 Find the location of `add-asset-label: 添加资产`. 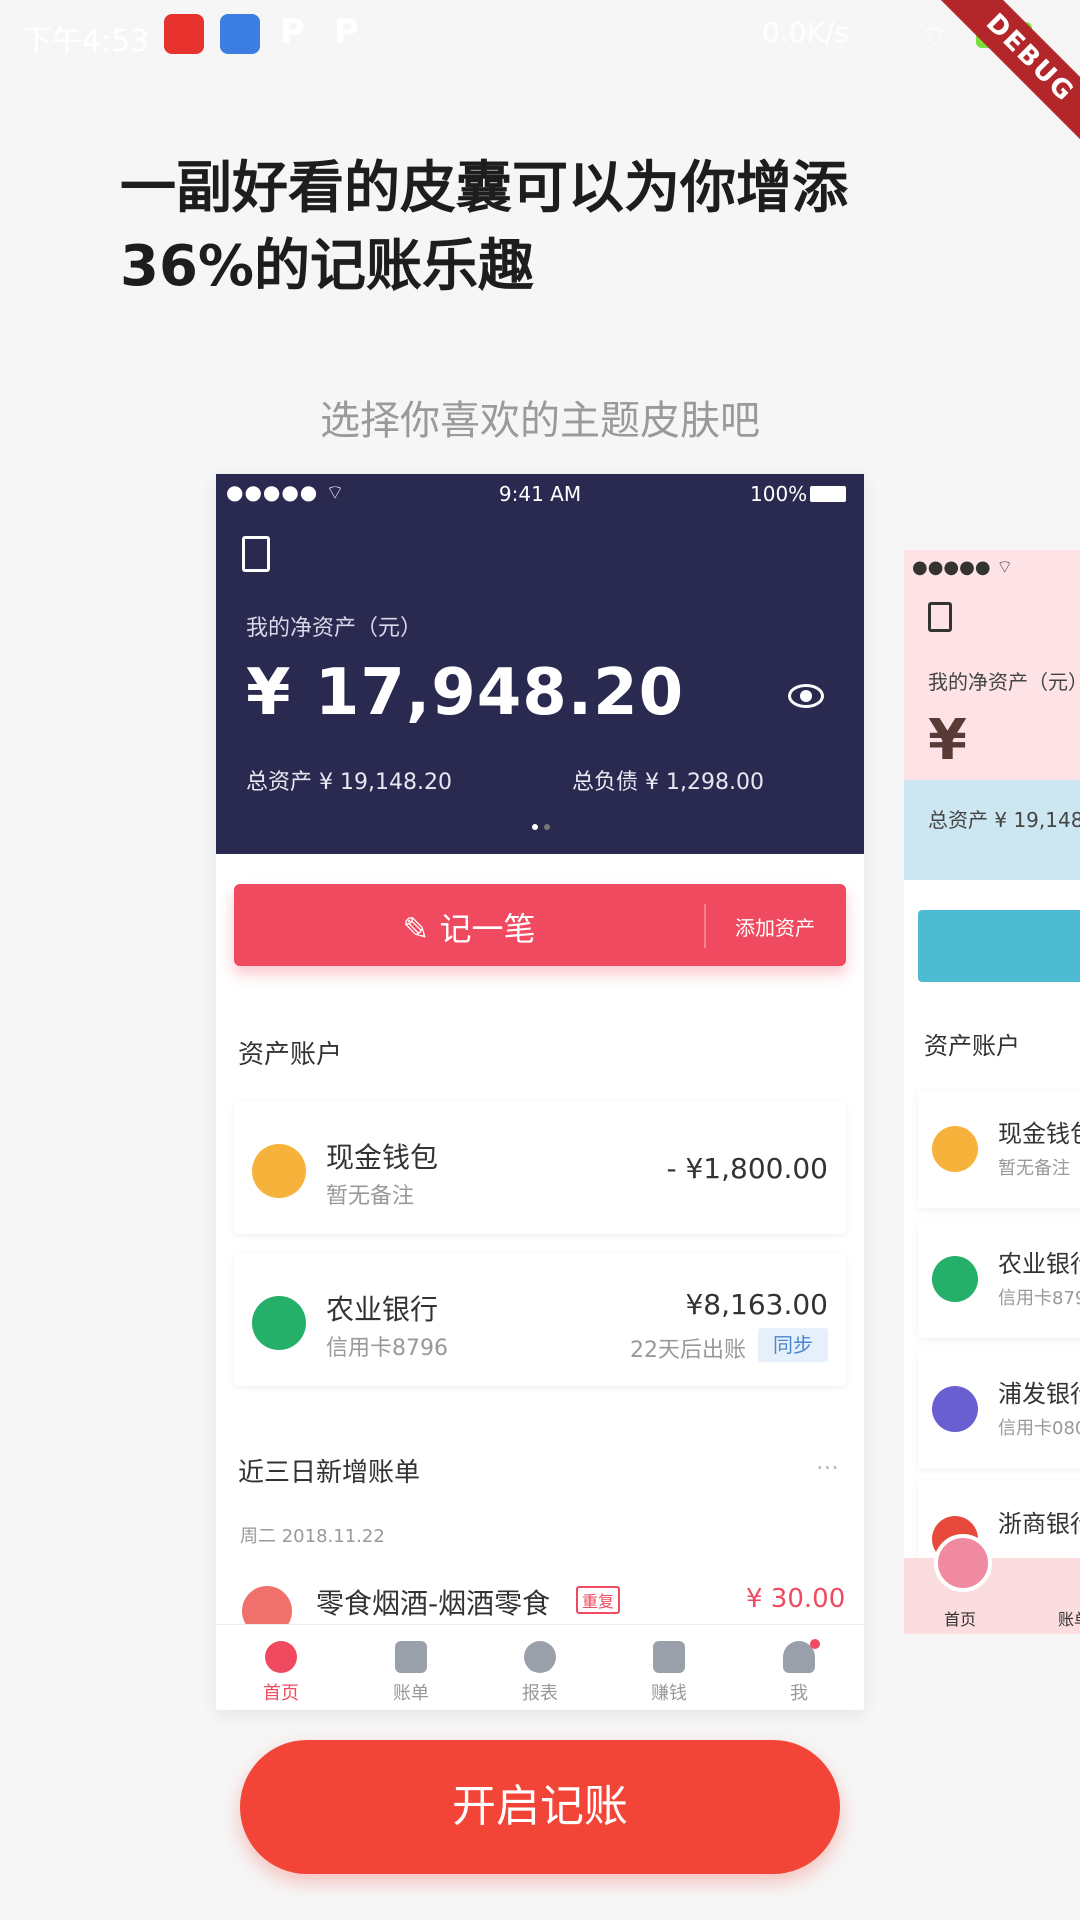

add-asset-label: 添加资产 is located at coordinates (775, 928).